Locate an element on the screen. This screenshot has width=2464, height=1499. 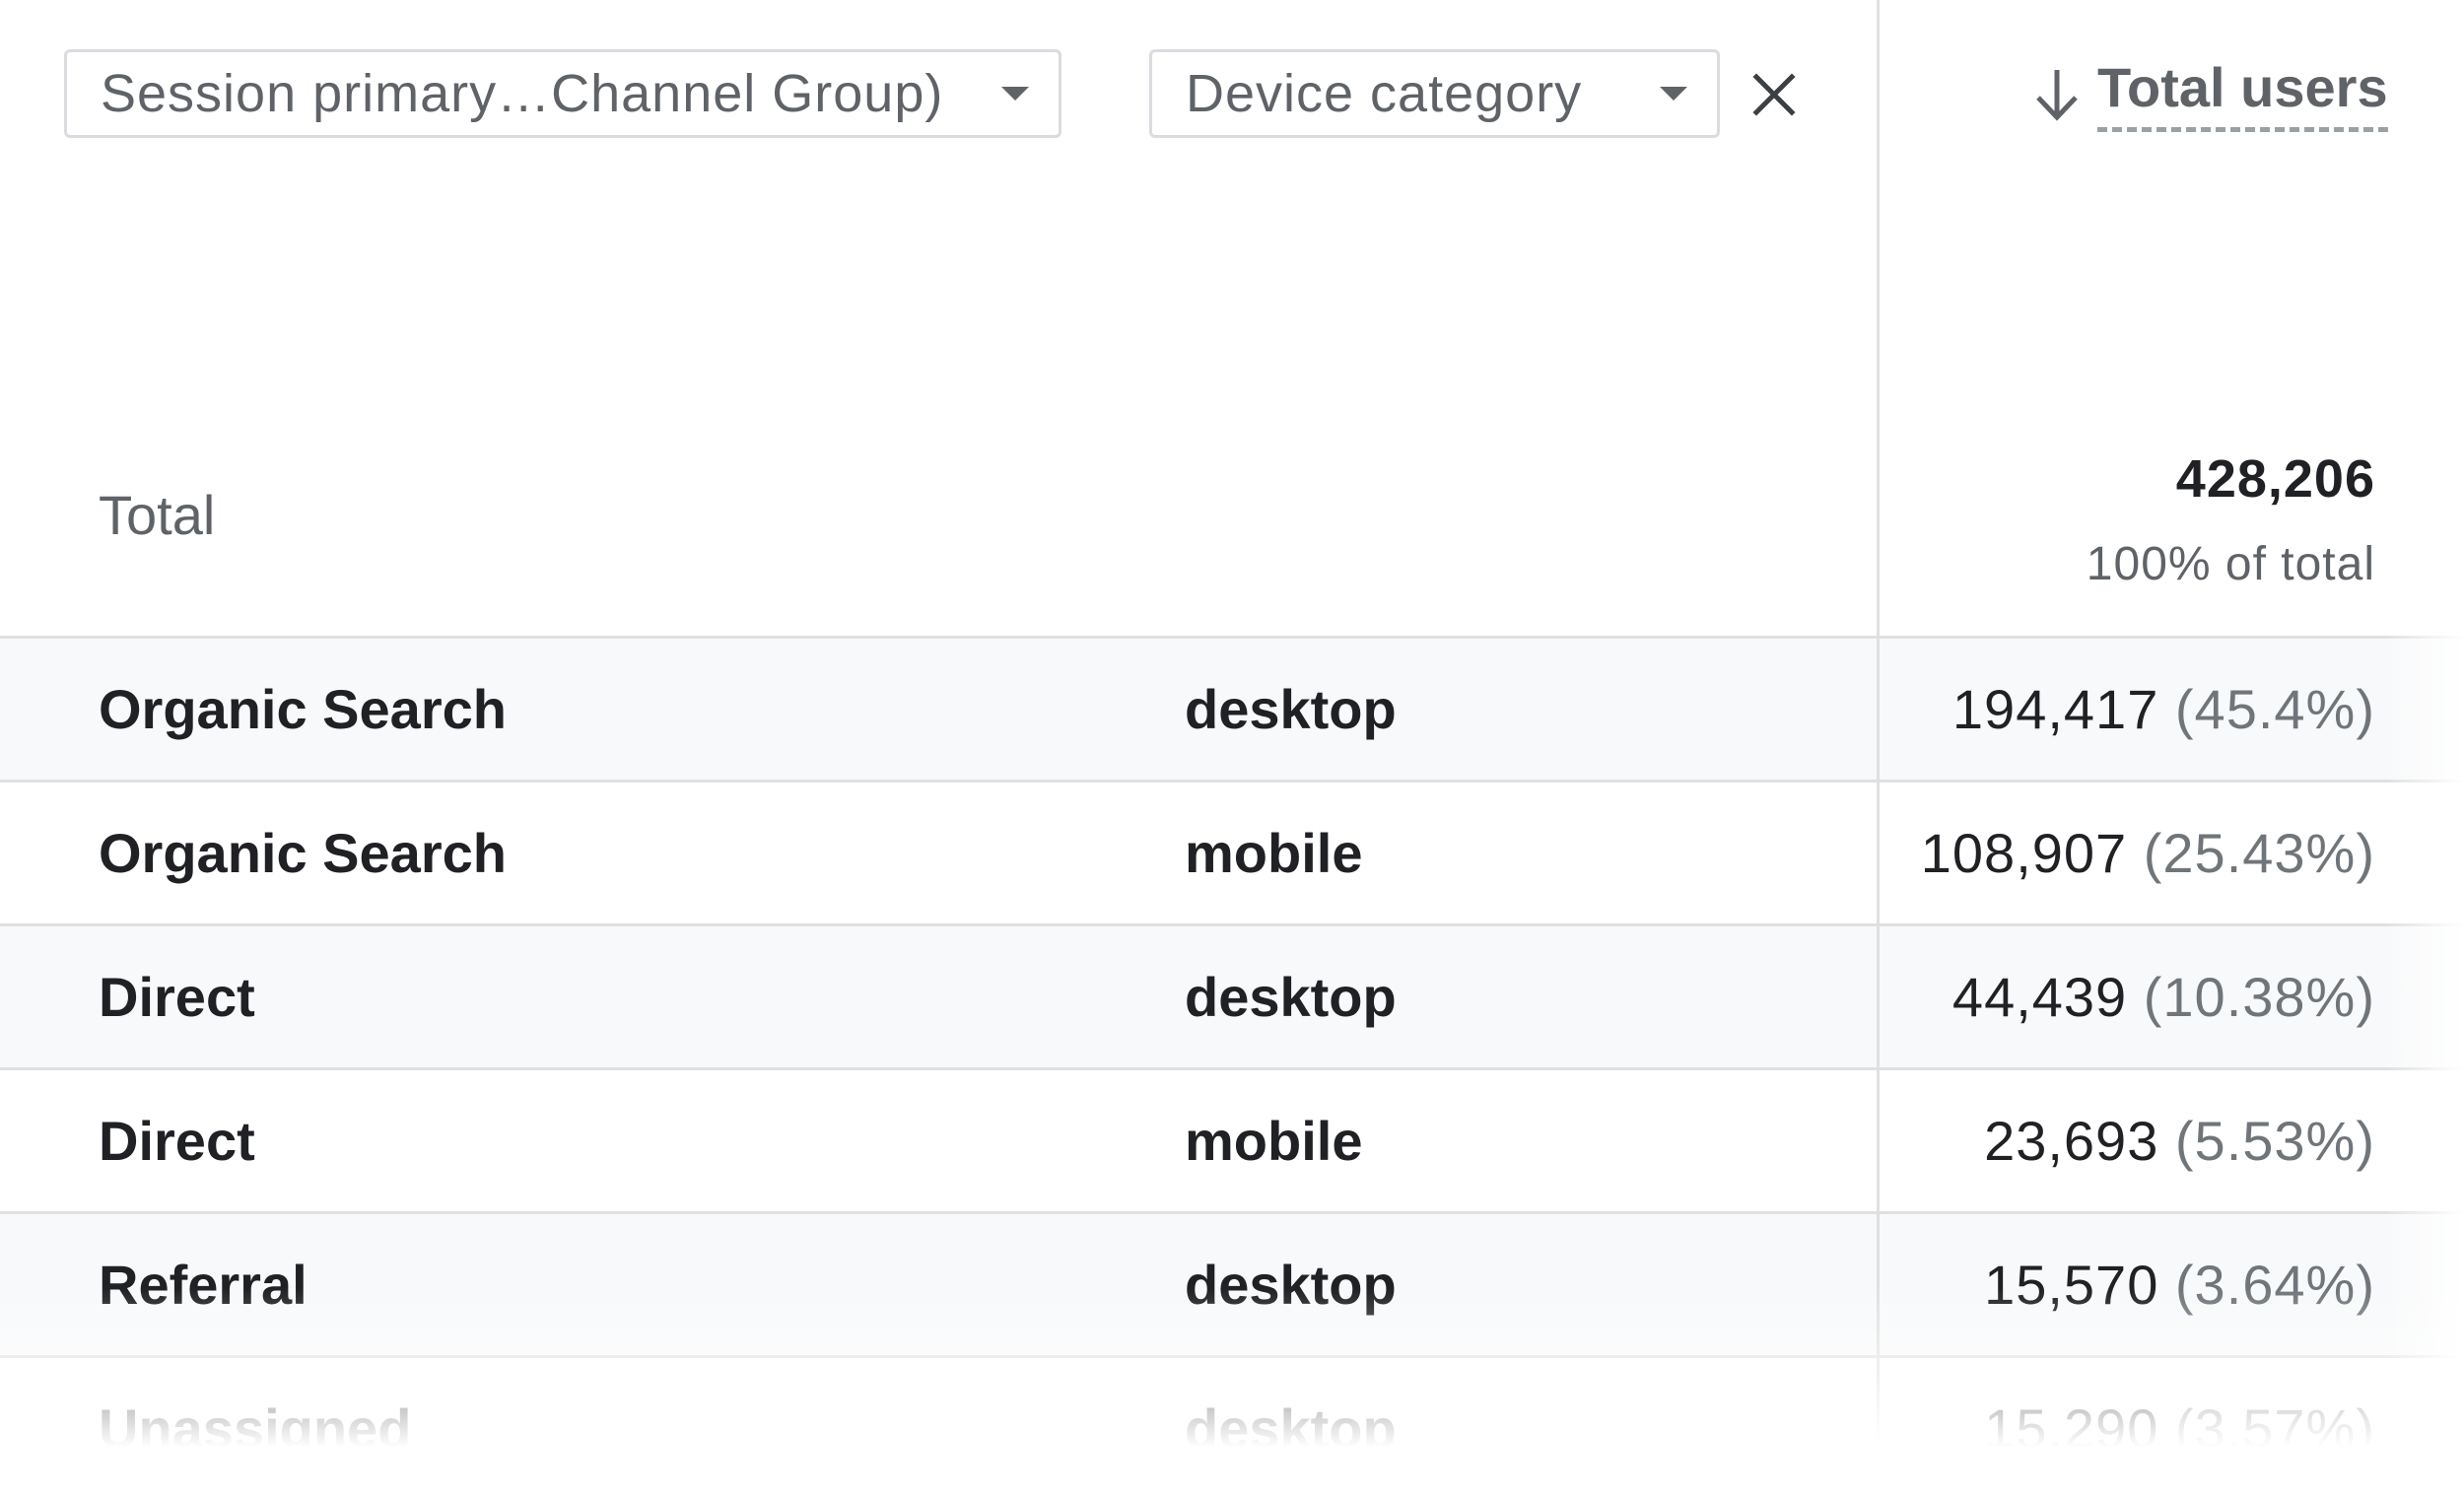
users-percent: (5.53%) is located at coordinates (2274, 1141).